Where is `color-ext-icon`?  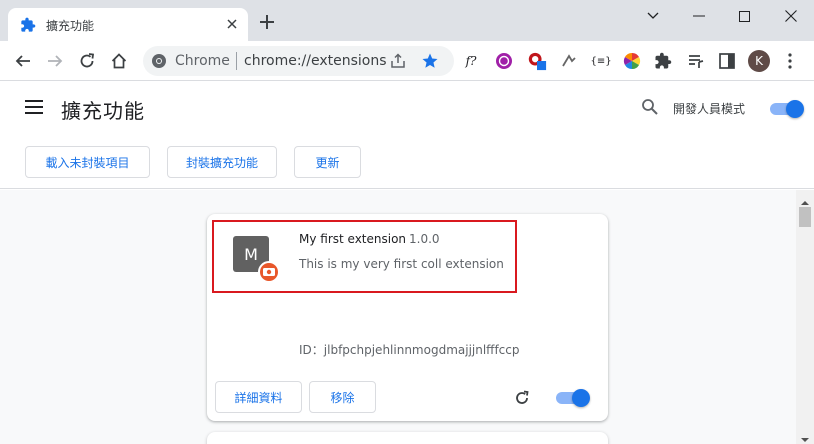
color-ext-icon is located at coordinates (632, 61).